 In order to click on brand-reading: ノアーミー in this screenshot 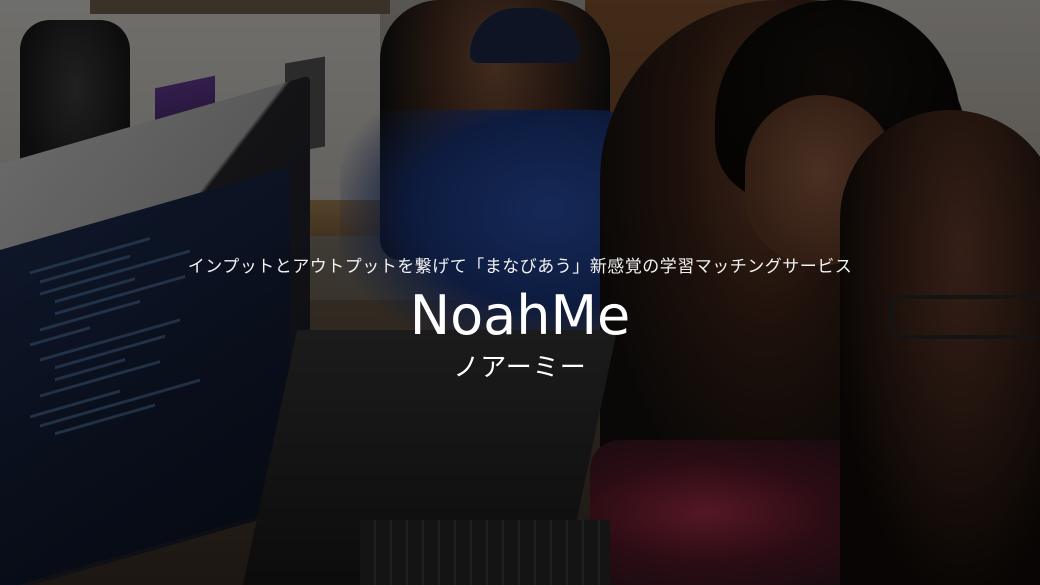, I will do `click(520, 368)`.